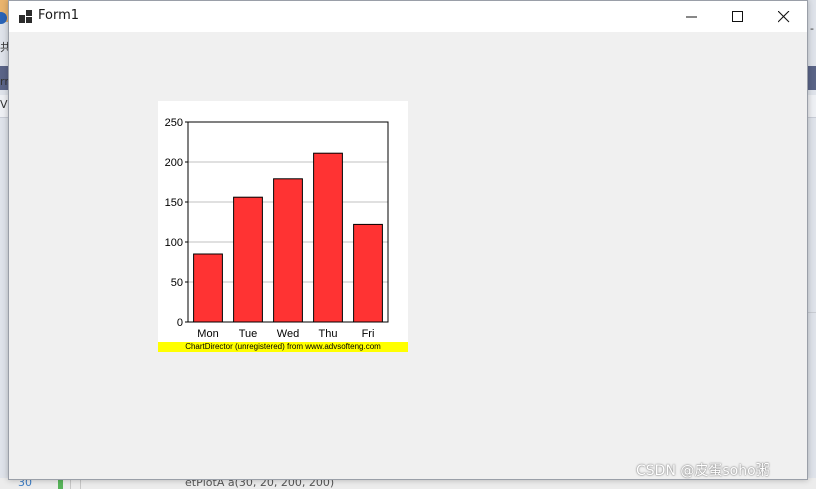  What do you see at coordinates (174, 163) in the screenshot?
I see `y-tick-label: 200` at bounding box center [174, 163].